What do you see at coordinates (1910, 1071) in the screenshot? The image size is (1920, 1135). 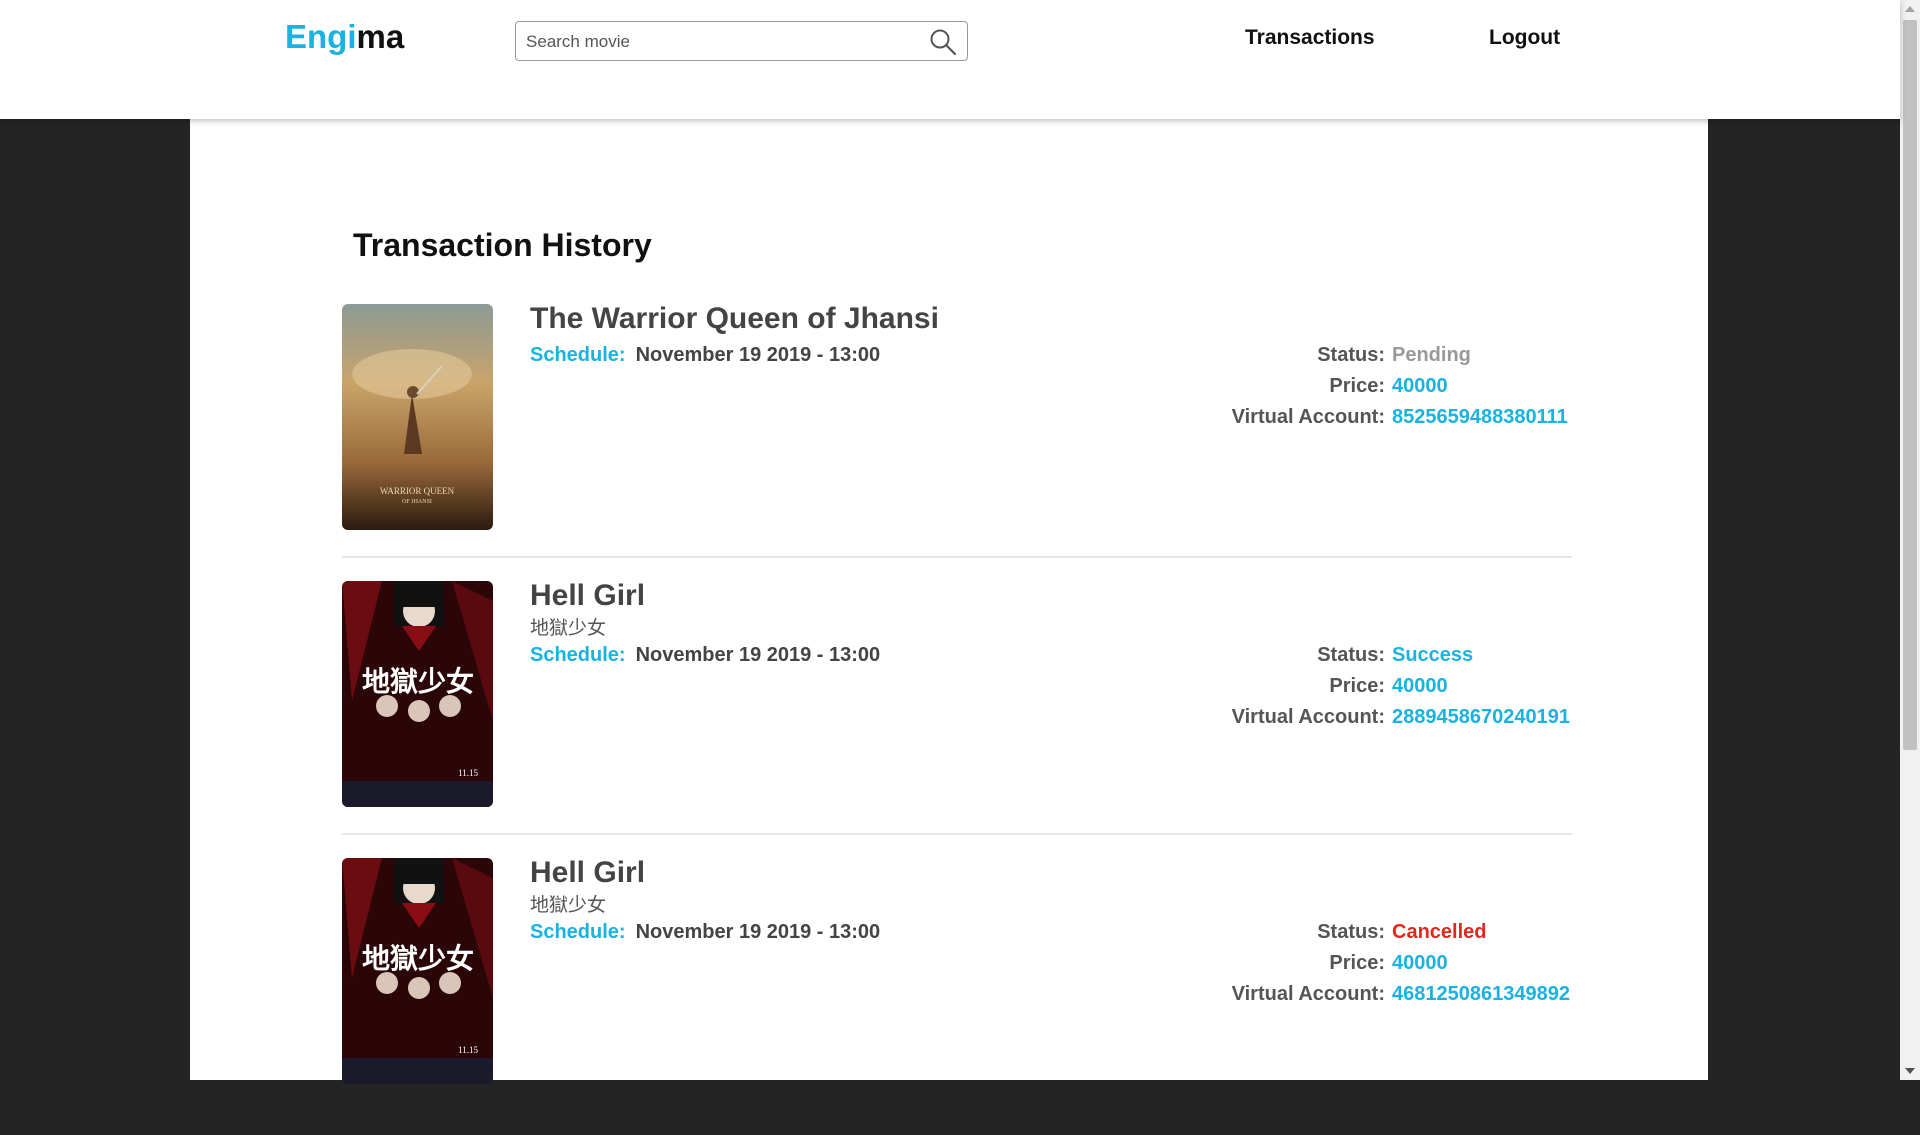 I see `scroll-down-icon` at bounding box center [1910, 1071].